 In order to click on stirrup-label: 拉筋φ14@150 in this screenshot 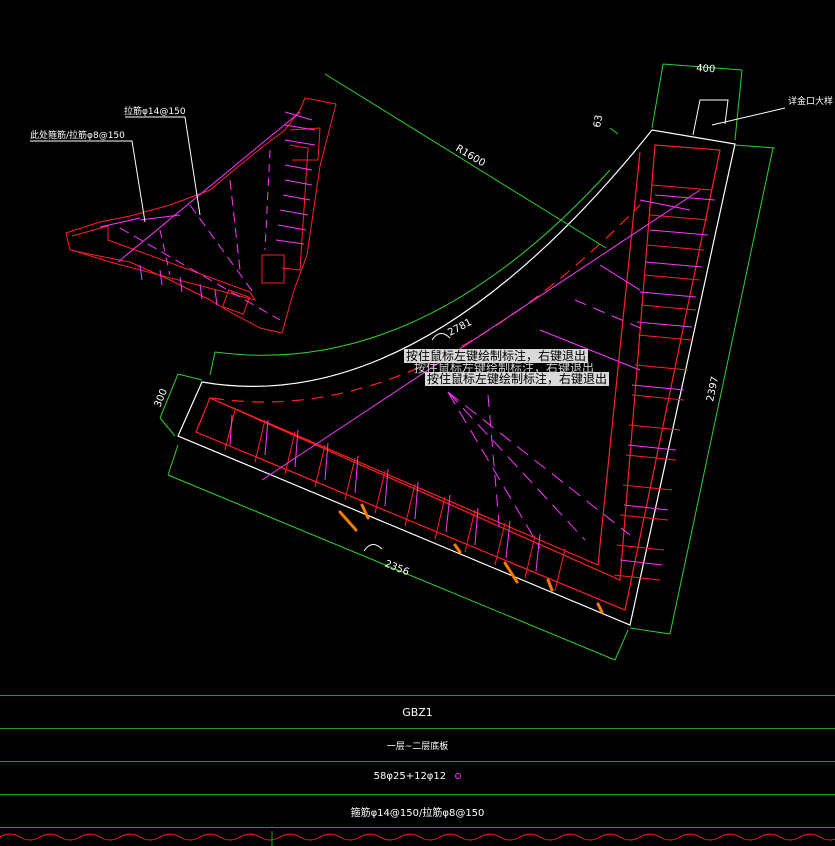, I will do `click(155, 111)`.